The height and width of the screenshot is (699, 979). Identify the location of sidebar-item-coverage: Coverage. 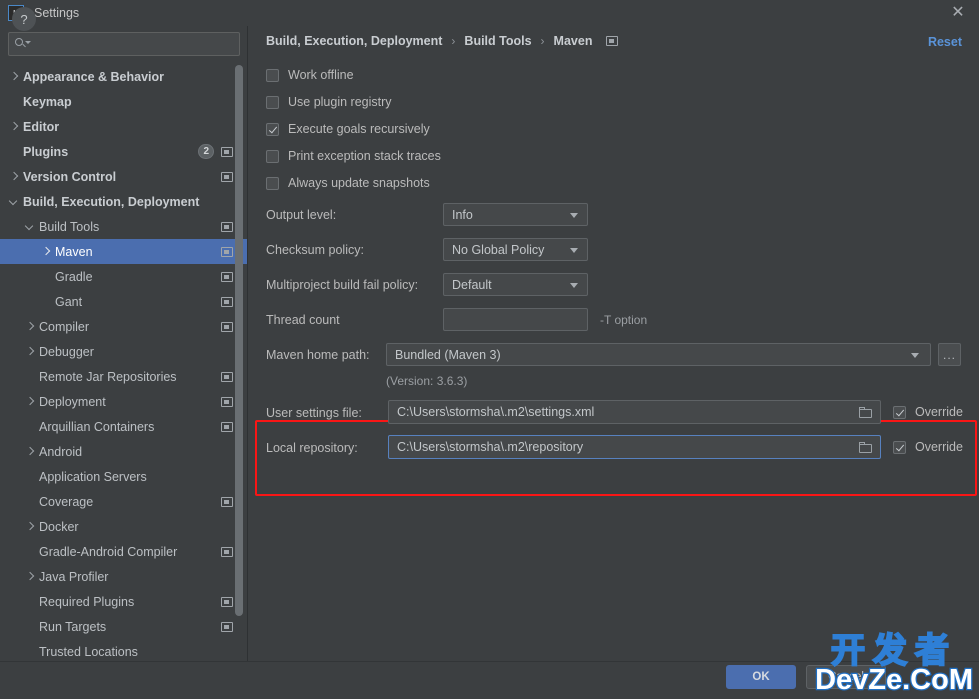
(123, 501).